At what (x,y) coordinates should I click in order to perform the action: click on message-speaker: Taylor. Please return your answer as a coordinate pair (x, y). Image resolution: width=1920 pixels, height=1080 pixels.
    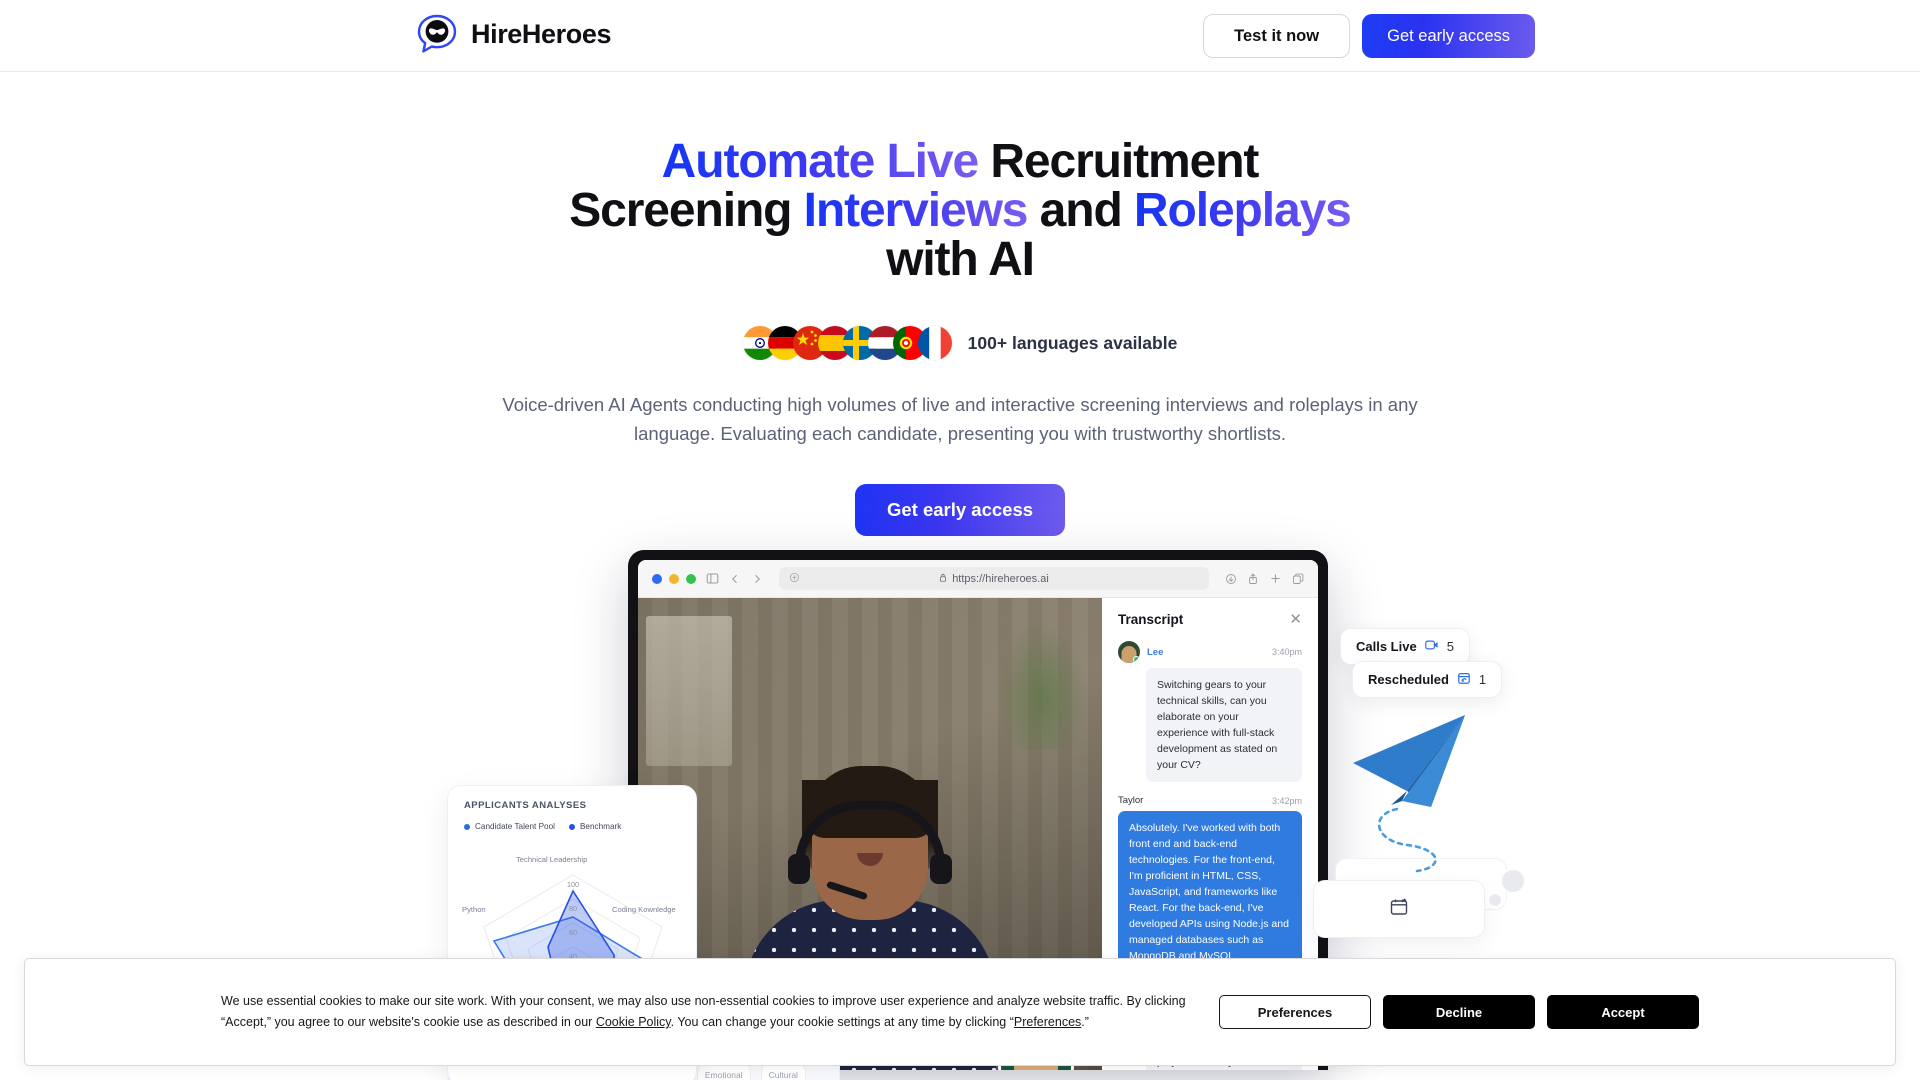
    Looking at the image, I should click on (1131, 800).